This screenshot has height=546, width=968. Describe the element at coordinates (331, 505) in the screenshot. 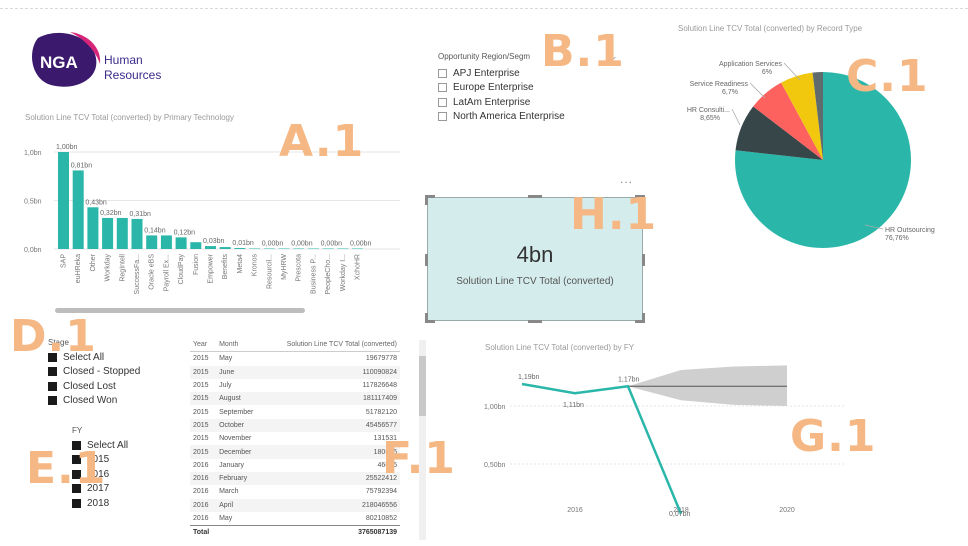

I see `table-cell: 218046556` at that location.